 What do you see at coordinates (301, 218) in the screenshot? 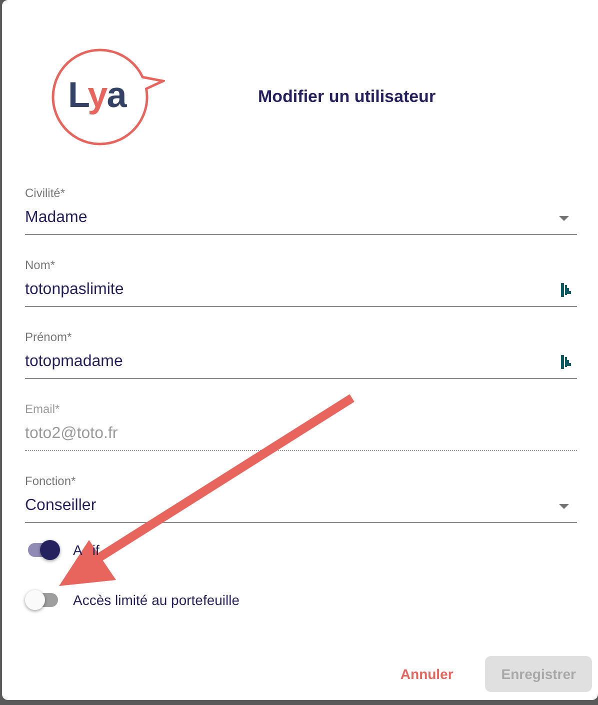
I see `select-field: Madame` at bounding box center [301, 218].